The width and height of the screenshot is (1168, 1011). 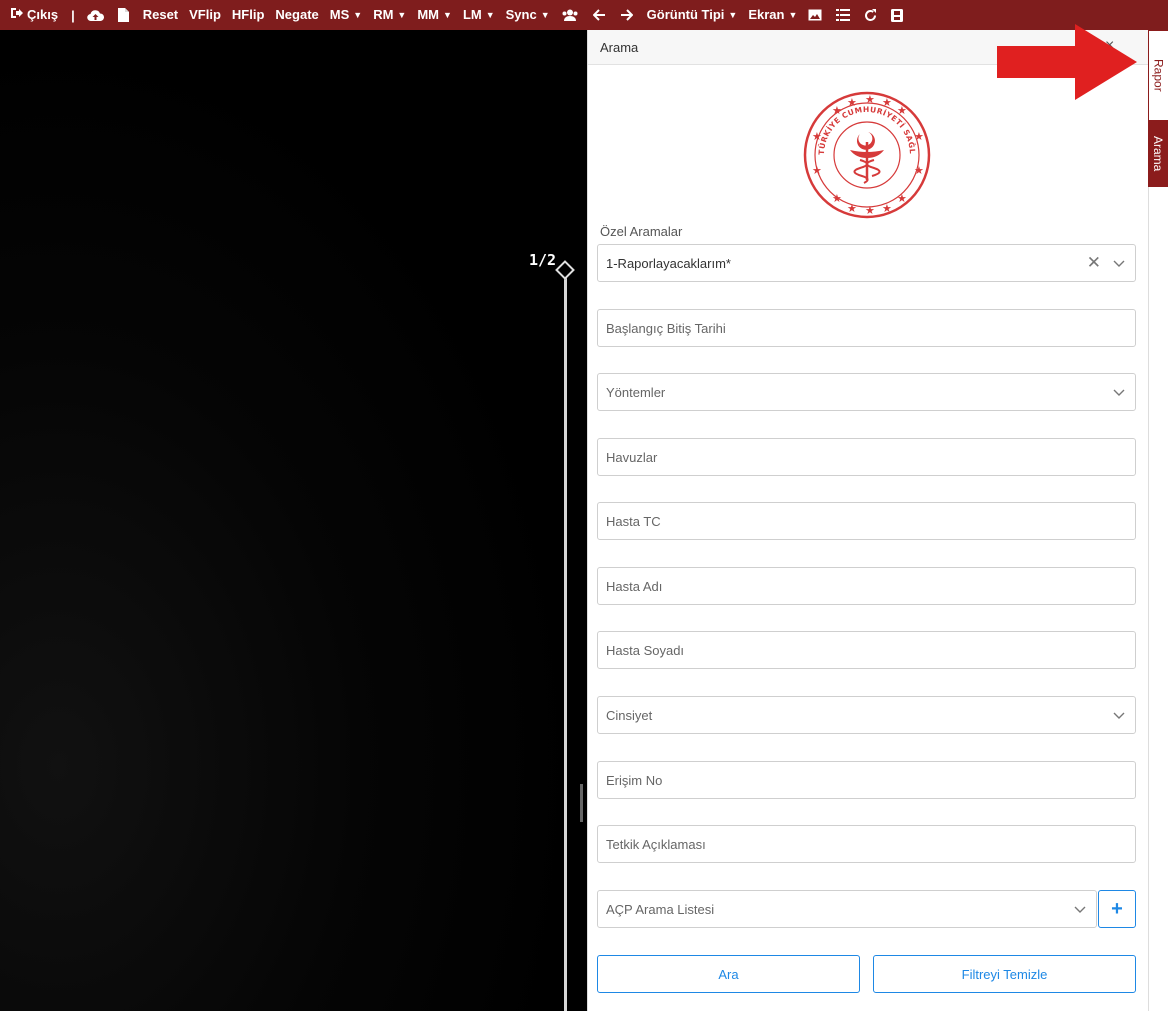 What do you see at coordinates (866, 780) in the screenshot?
I see `access-no-input: Erişim No` at bounding box center [866, 780].